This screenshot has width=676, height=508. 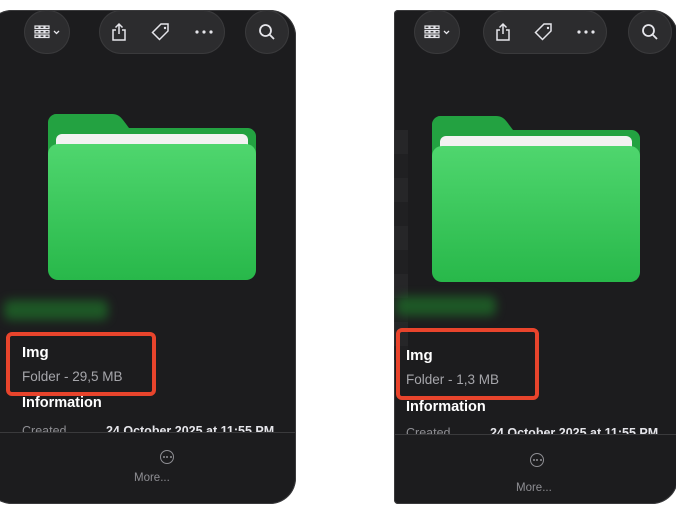 I want to click on file-kind-size: Folder - 29,5 MB, so click(x=72, y=376).